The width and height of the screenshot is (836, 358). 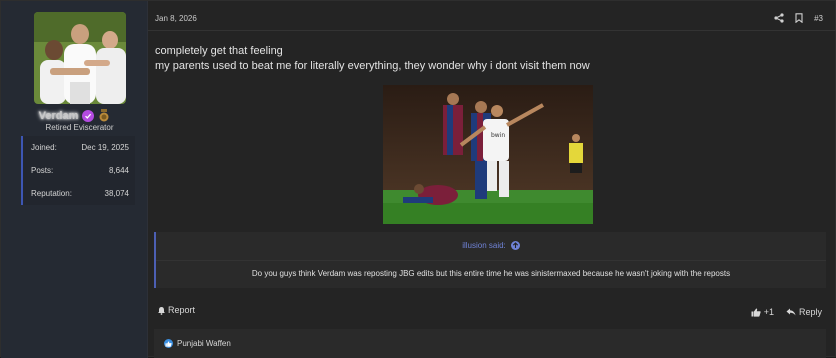 I want to click on reply-button: Reply, so click(x=804, y=312).